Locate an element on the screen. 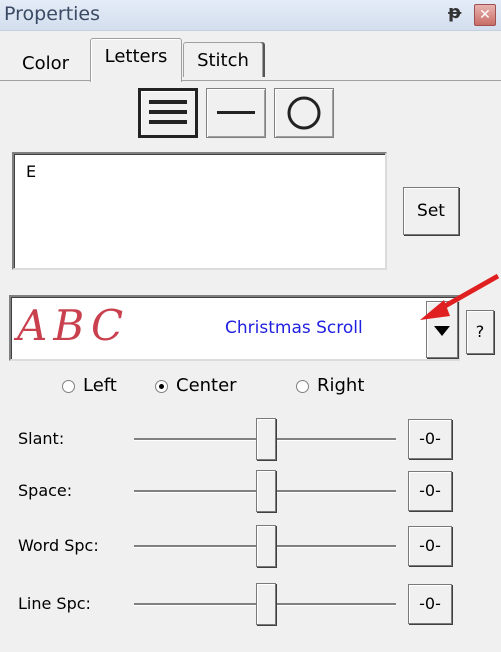 Image resolution: width=501 pixels, height=652 pixels. circle-icon is located at coordinates (304, 113).